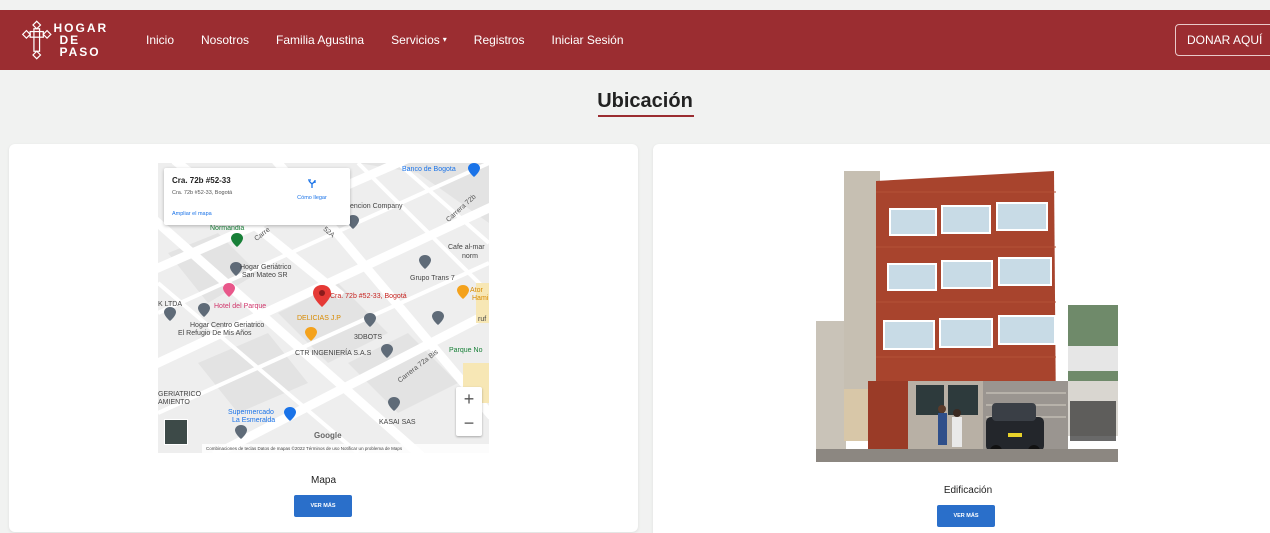 The width and height of the screenshot is (1270, 533). Describe the element at coordinates (397, 422) in the screenshot. I see `map-label-kasai: KASAI SAS` at that location.